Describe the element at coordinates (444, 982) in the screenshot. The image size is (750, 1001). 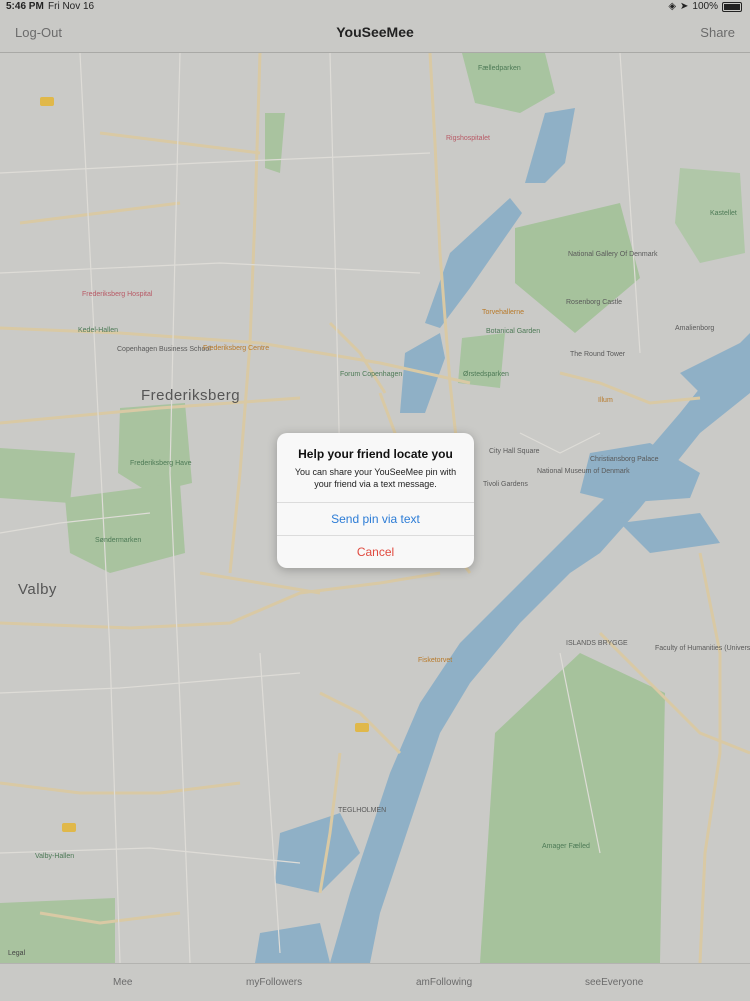
I see `tab-amfollowing: amFollowing` at that location.